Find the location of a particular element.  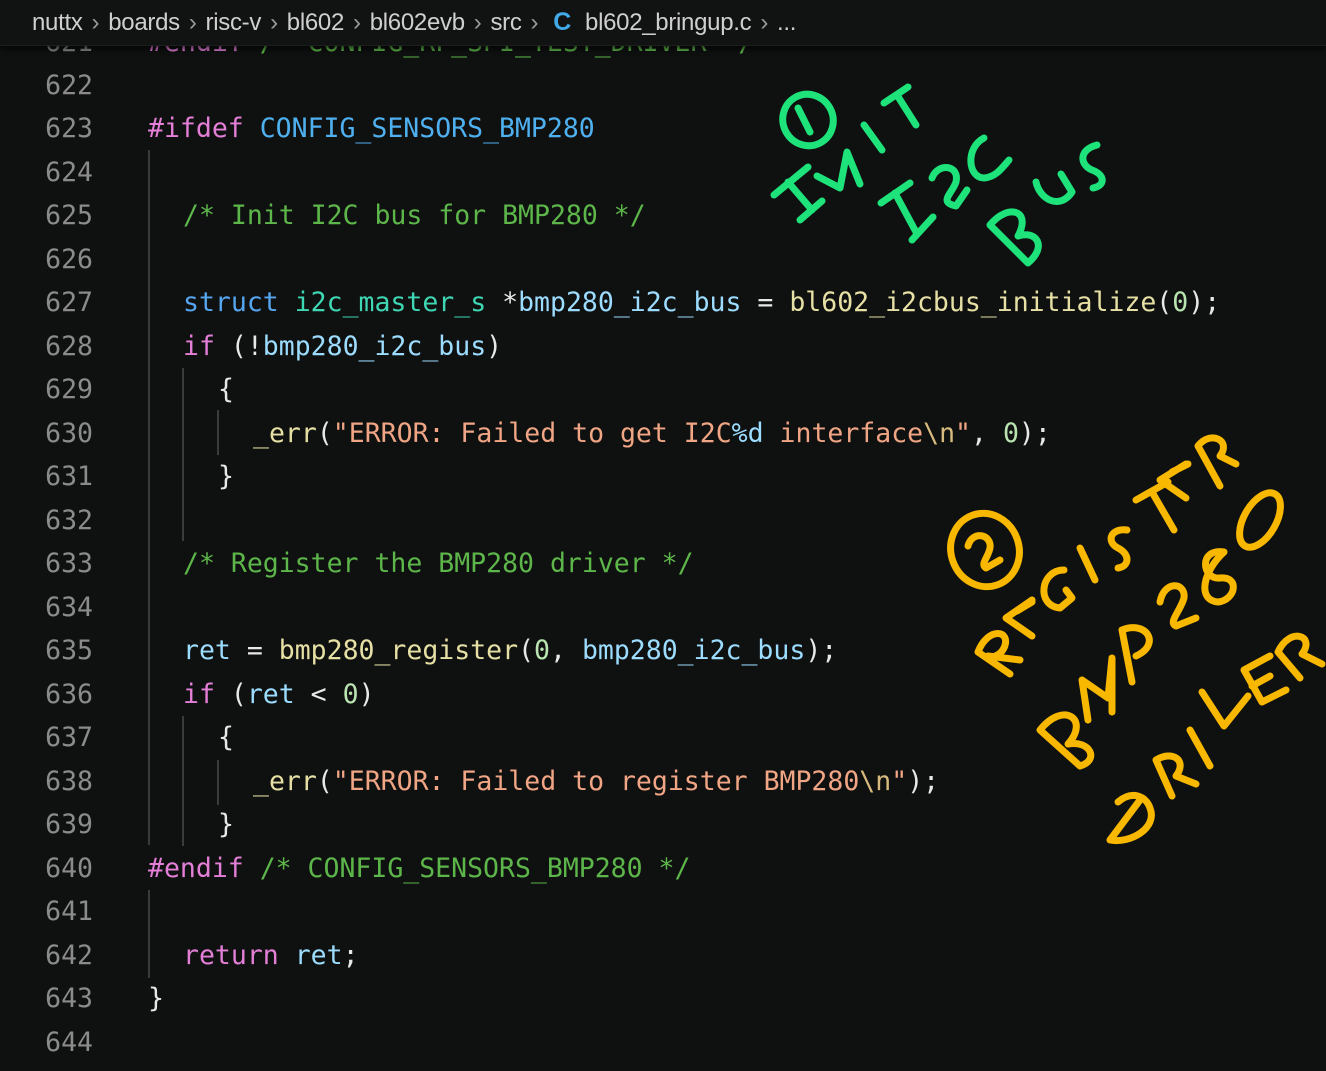

line-number: 629 is located at coordinates (69, 390).